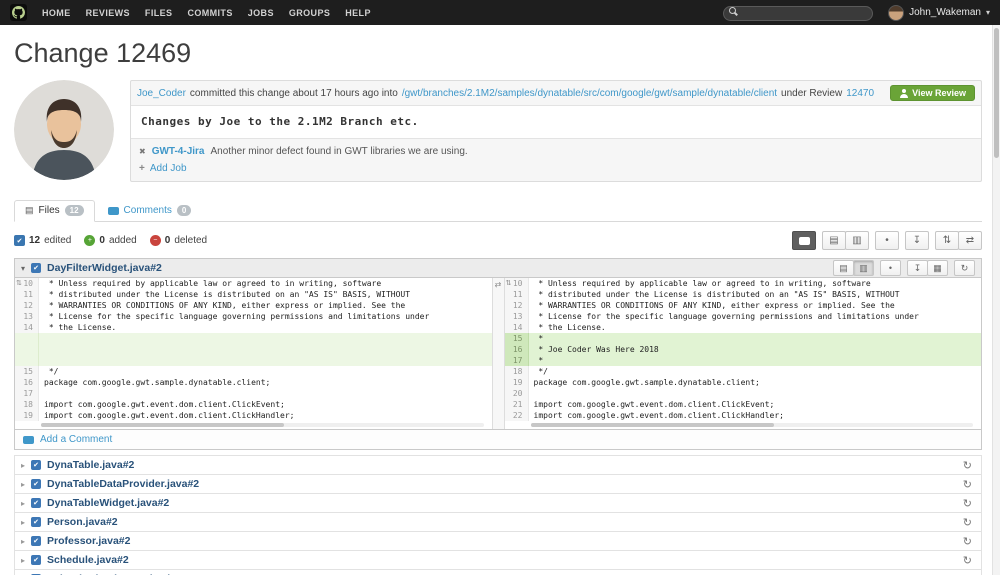 Image resolution: width=1000 pixels, height=575 pixels. I want to click on remove-job-icon: ✖, so click(142, 151).